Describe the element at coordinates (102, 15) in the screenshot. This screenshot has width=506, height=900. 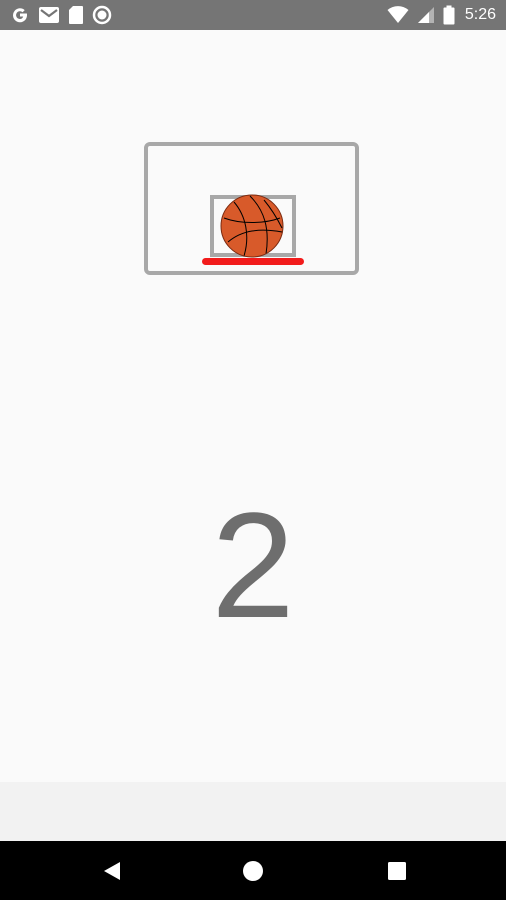
I see `circle-record-icon` at that location.